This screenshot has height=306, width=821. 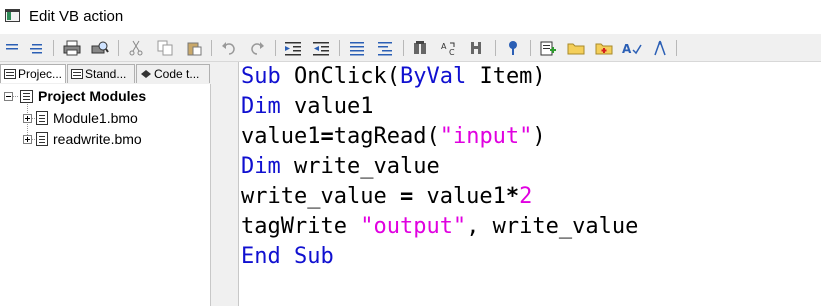 I want to click on window-title: Edit VB action, so click(x=76, y=16).